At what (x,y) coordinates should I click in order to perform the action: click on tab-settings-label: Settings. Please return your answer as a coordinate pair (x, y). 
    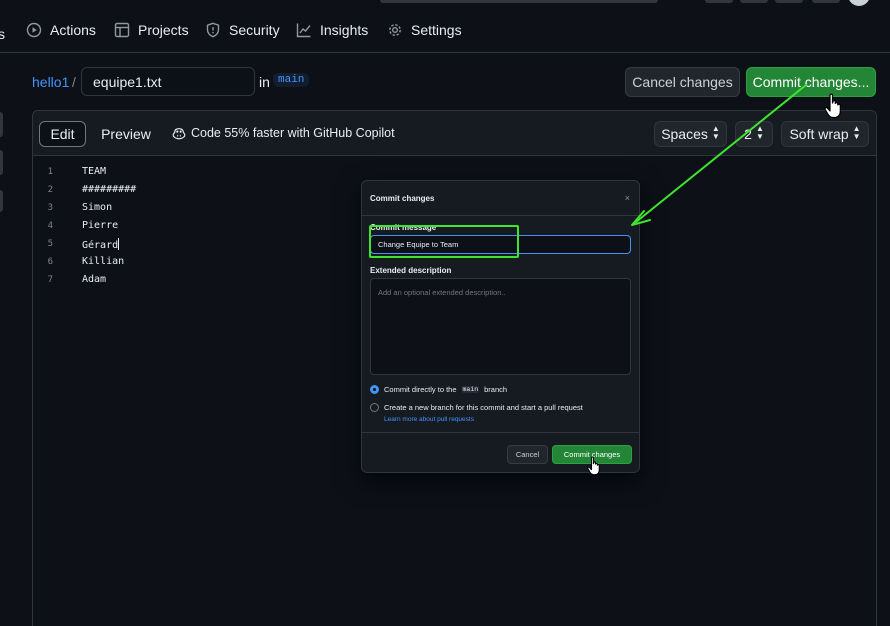
    Looking at the image, I should click on (436, 30).